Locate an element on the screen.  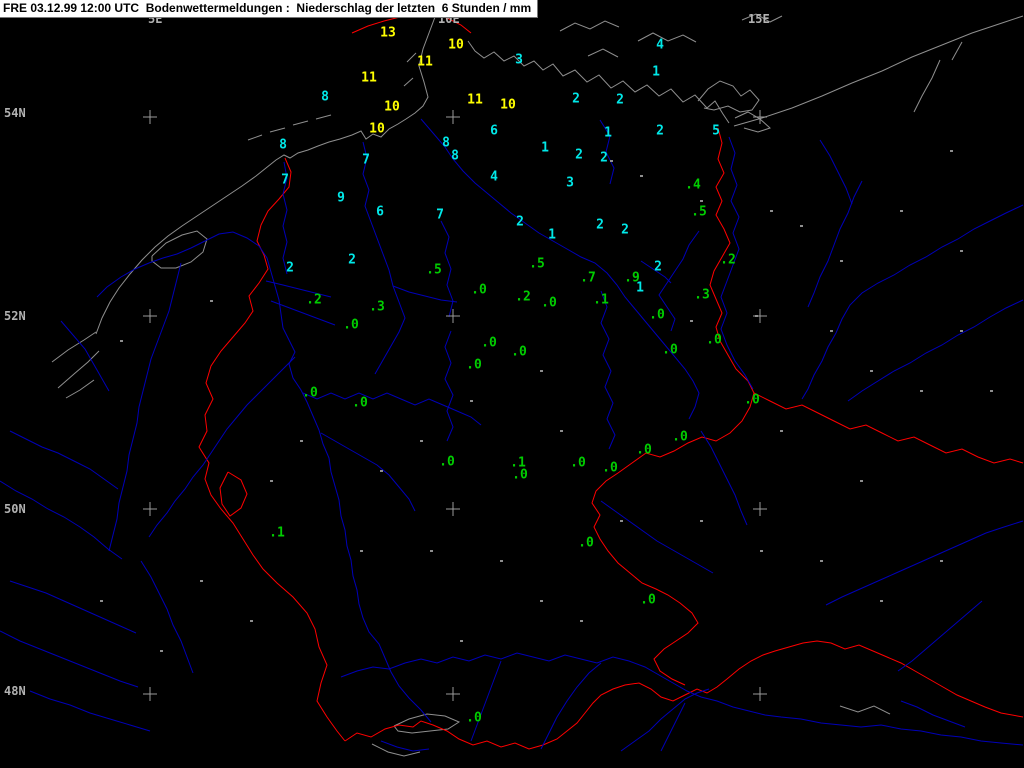
station-precipitation-value: 1 is located at coordinates (656, 72).